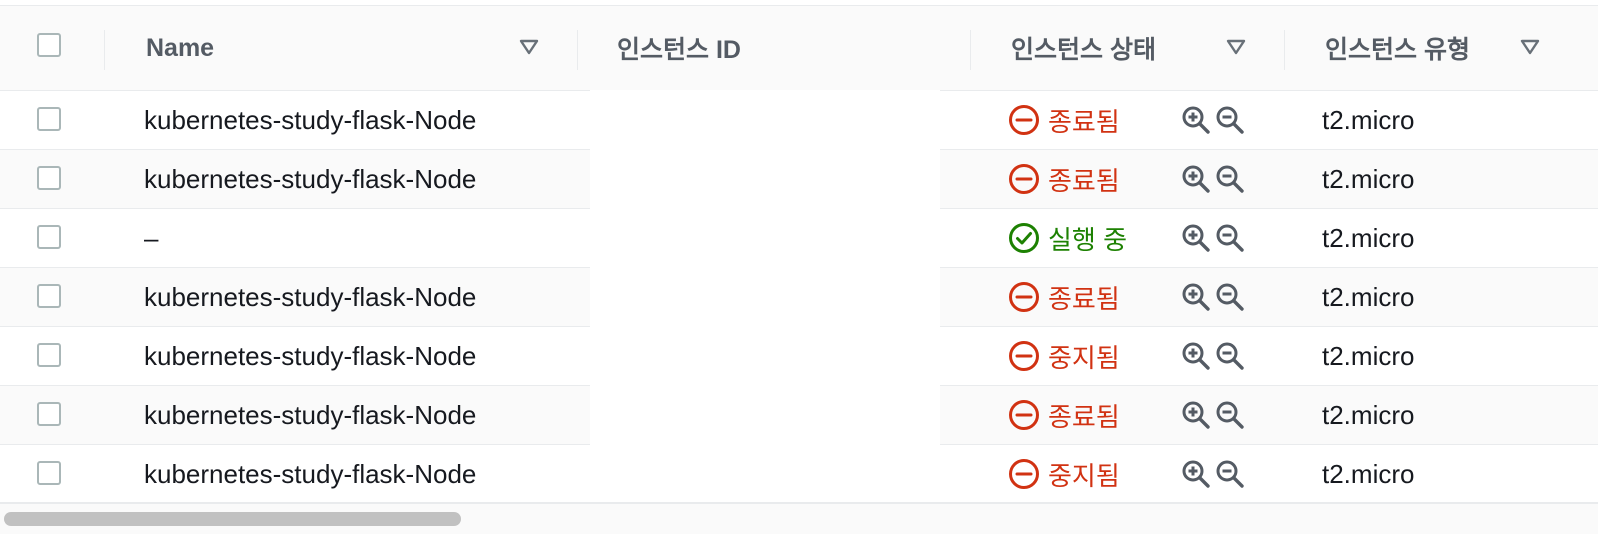  I want to click on column-header-instance-id: 인스턴스 ID, so click(679, 48).